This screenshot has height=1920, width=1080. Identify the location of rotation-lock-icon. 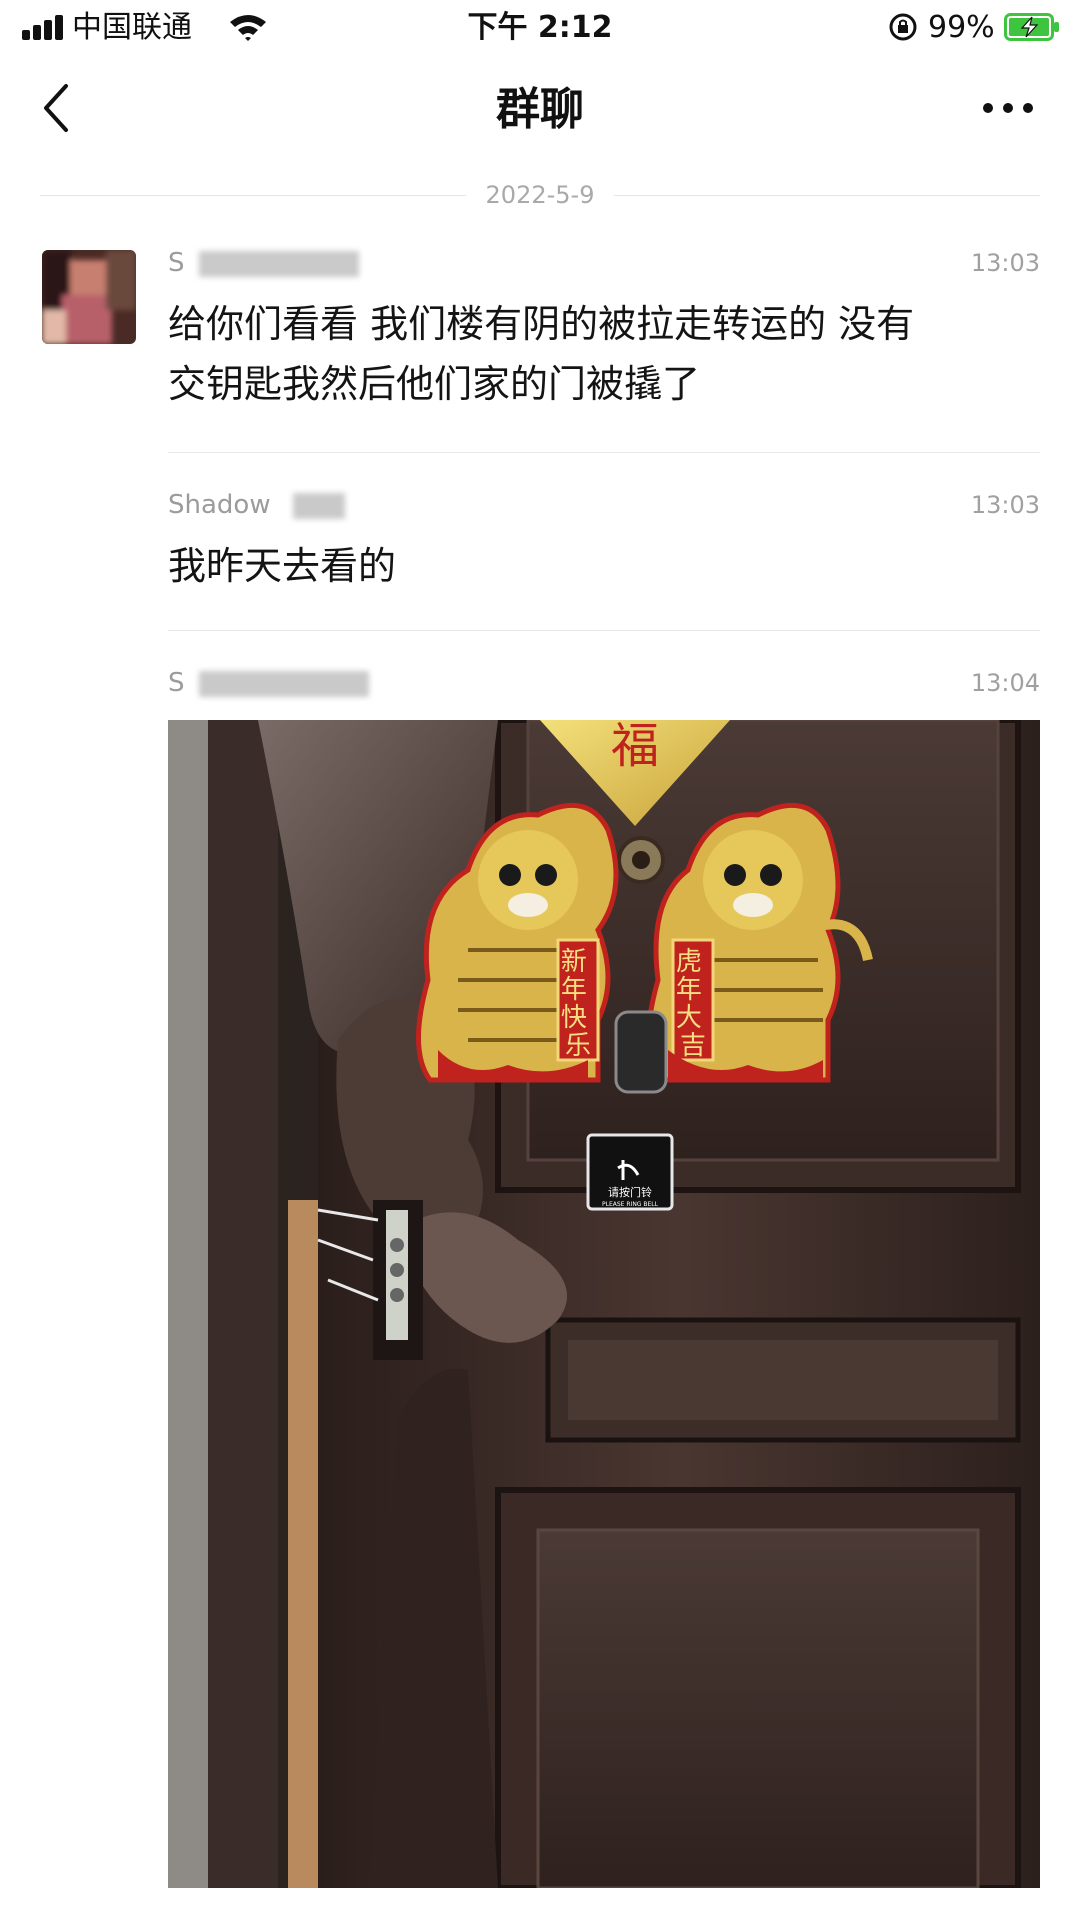
(903, 27).